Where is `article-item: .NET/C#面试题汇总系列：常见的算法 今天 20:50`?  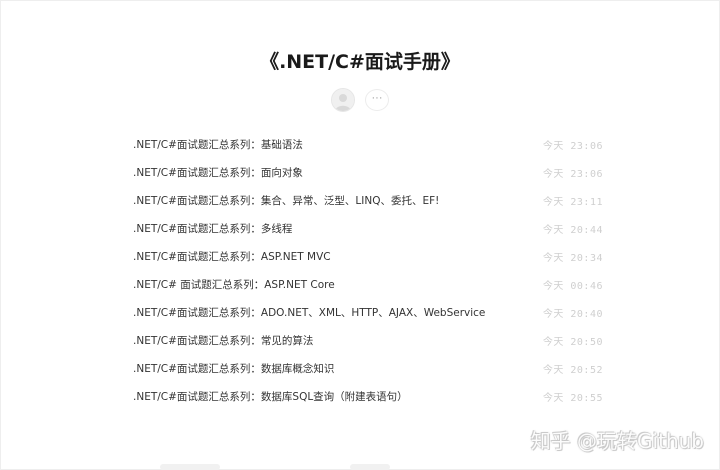 article-item: .NET/C#面试题汇总系列：常见的算法 今天 20:50 is located at coordinates (368, 340).